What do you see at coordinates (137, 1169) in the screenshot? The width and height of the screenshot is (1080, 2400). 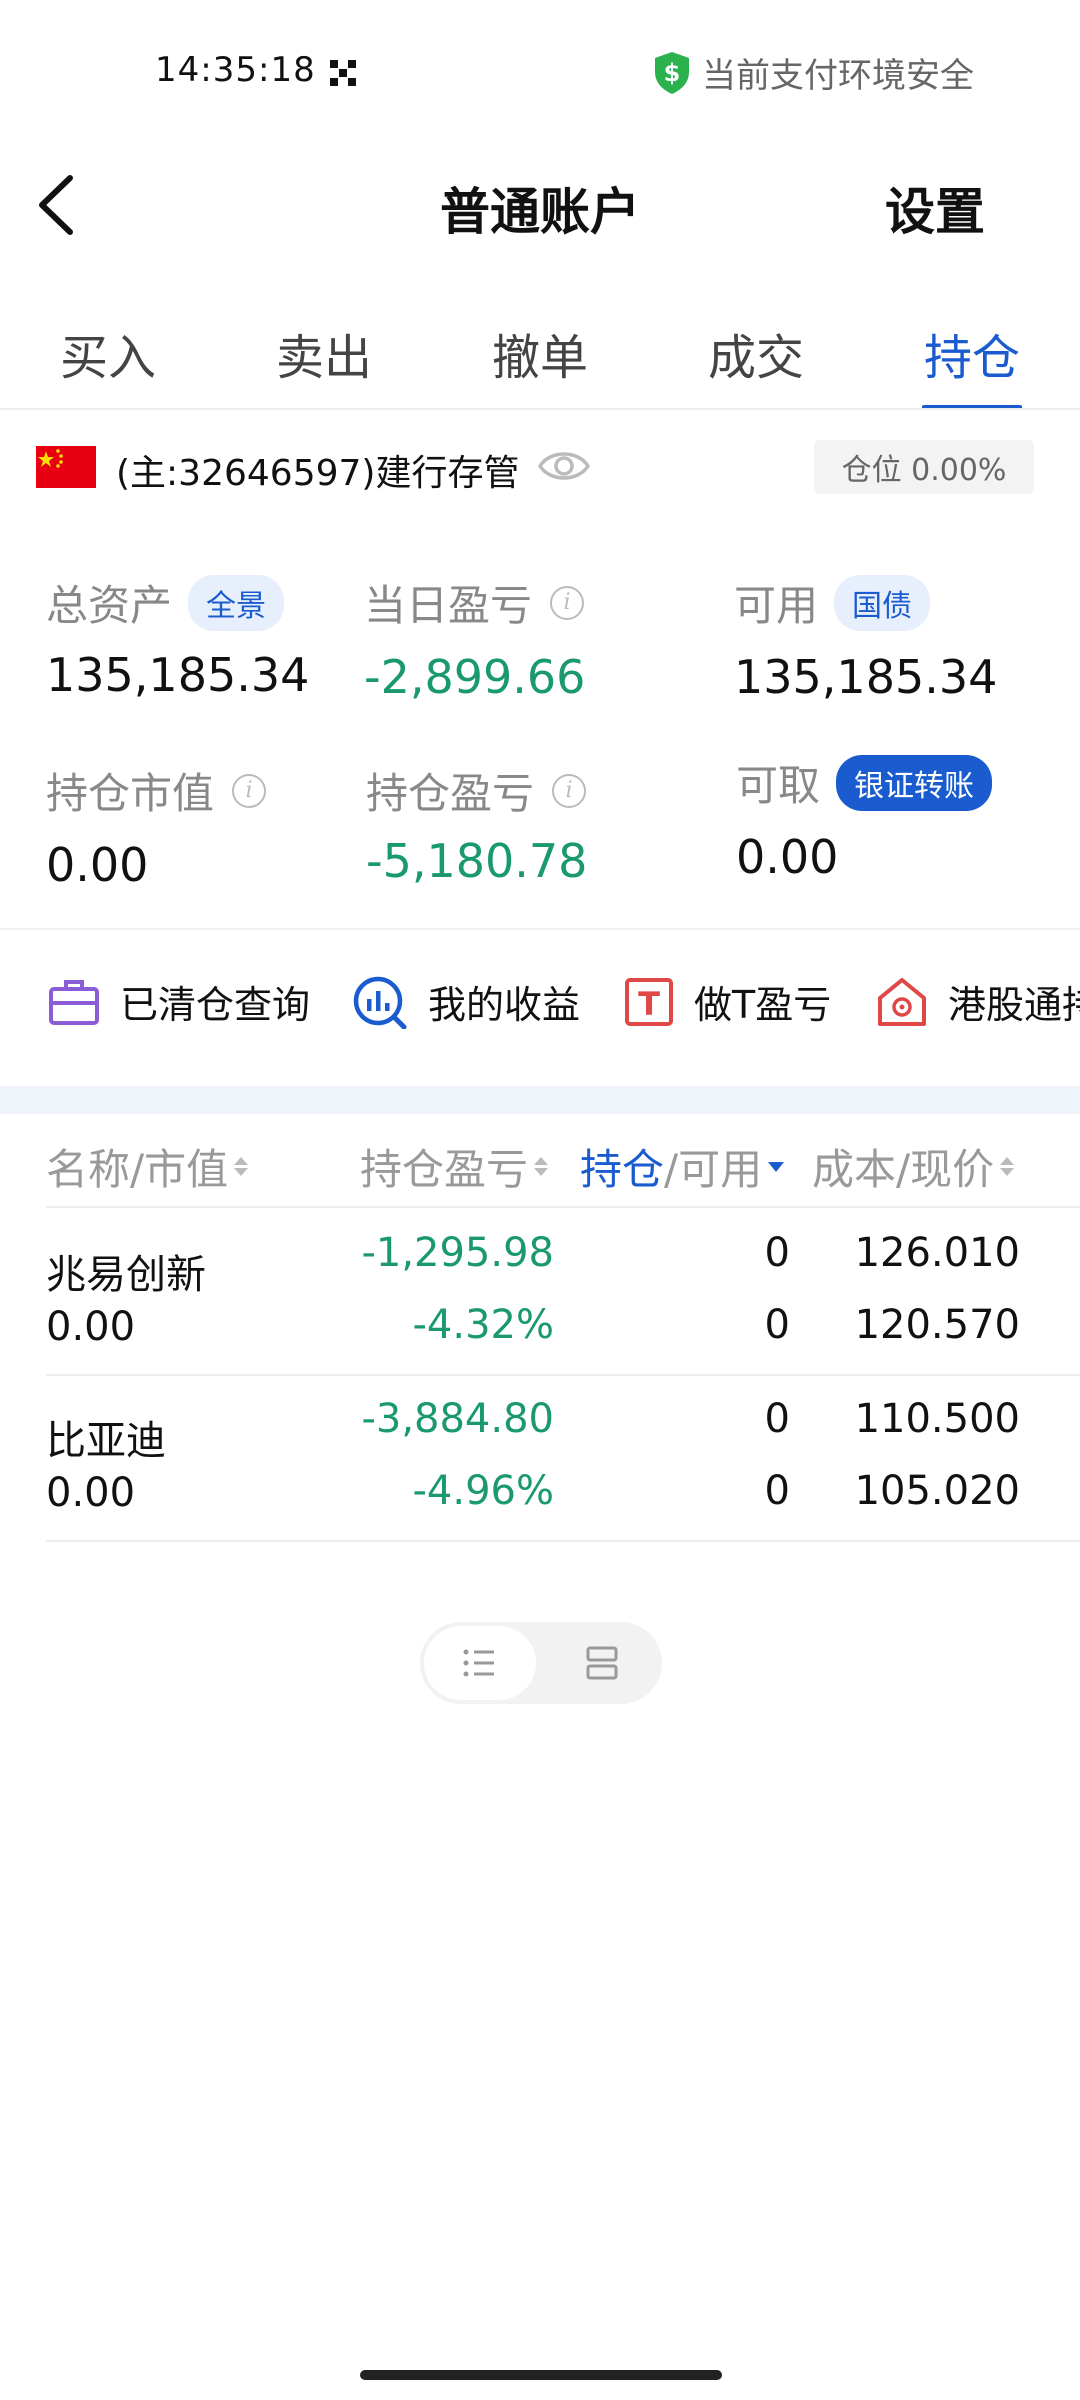 I see `header-label: 名称/市值` at bounding box center [137, 1169].